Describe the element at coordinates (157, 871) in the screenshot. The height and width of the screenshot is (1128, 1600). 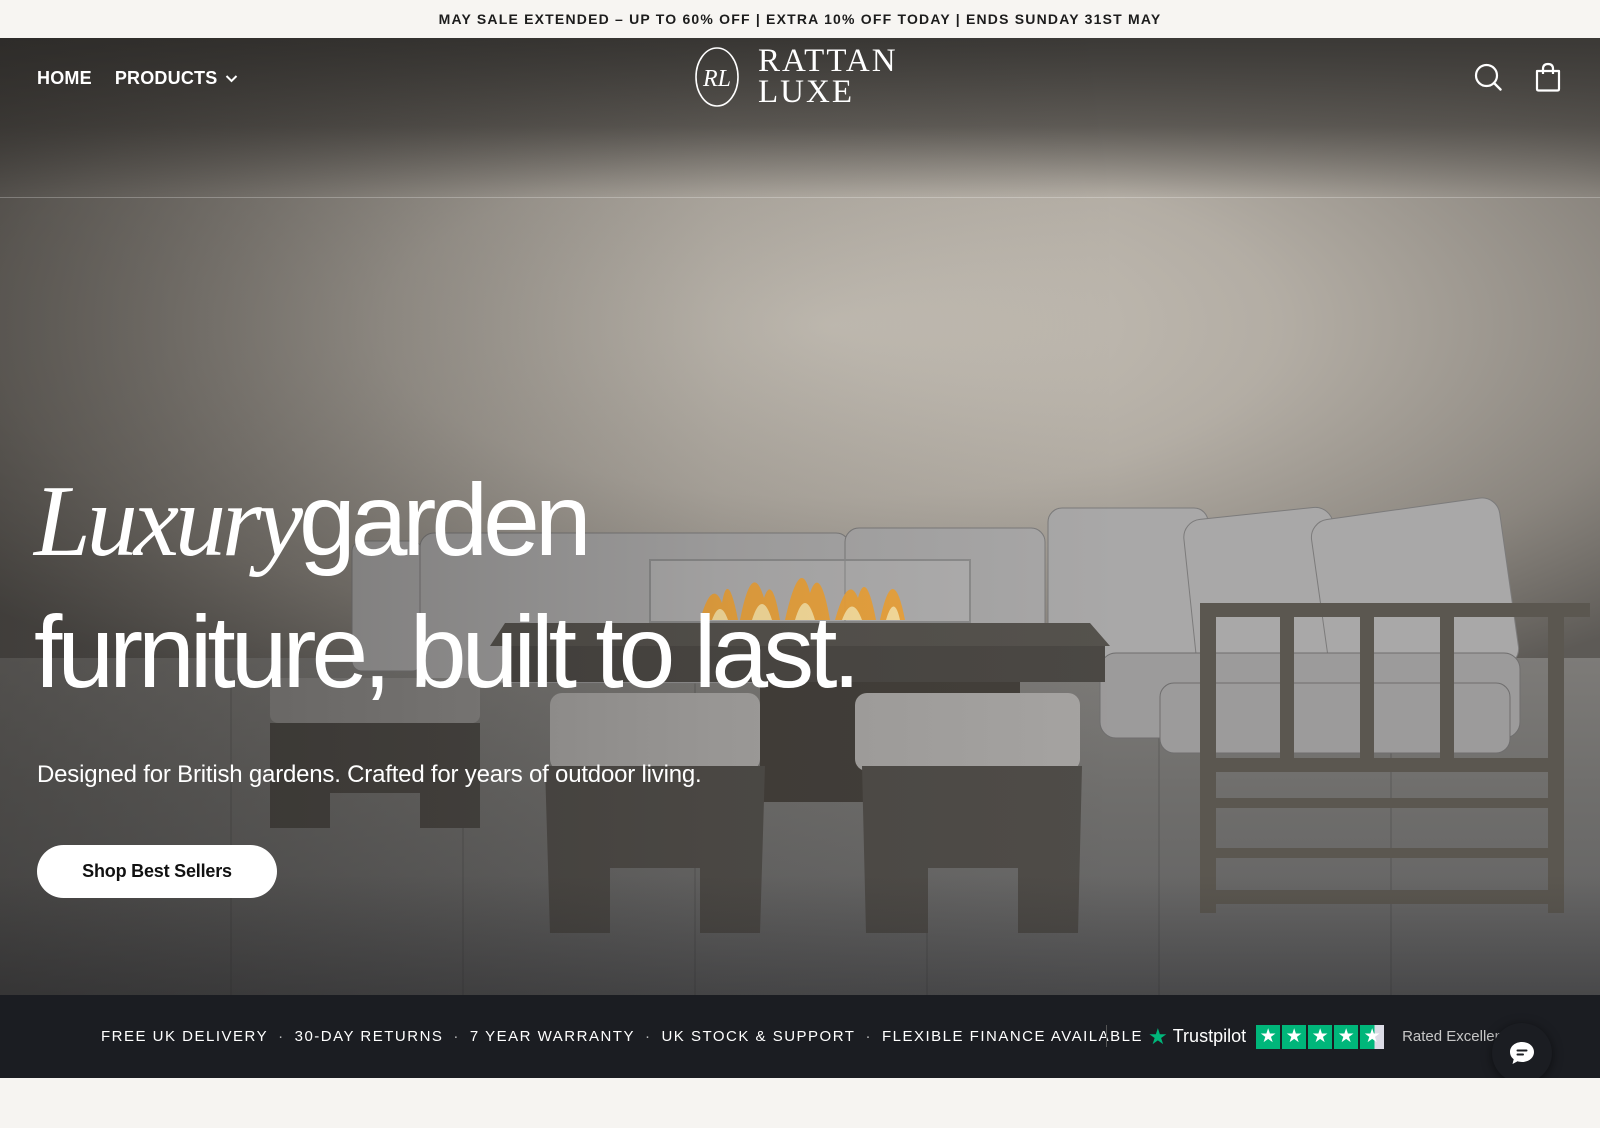
I see `shop-best-sellers-button: Shop Best Sellers` at that location.